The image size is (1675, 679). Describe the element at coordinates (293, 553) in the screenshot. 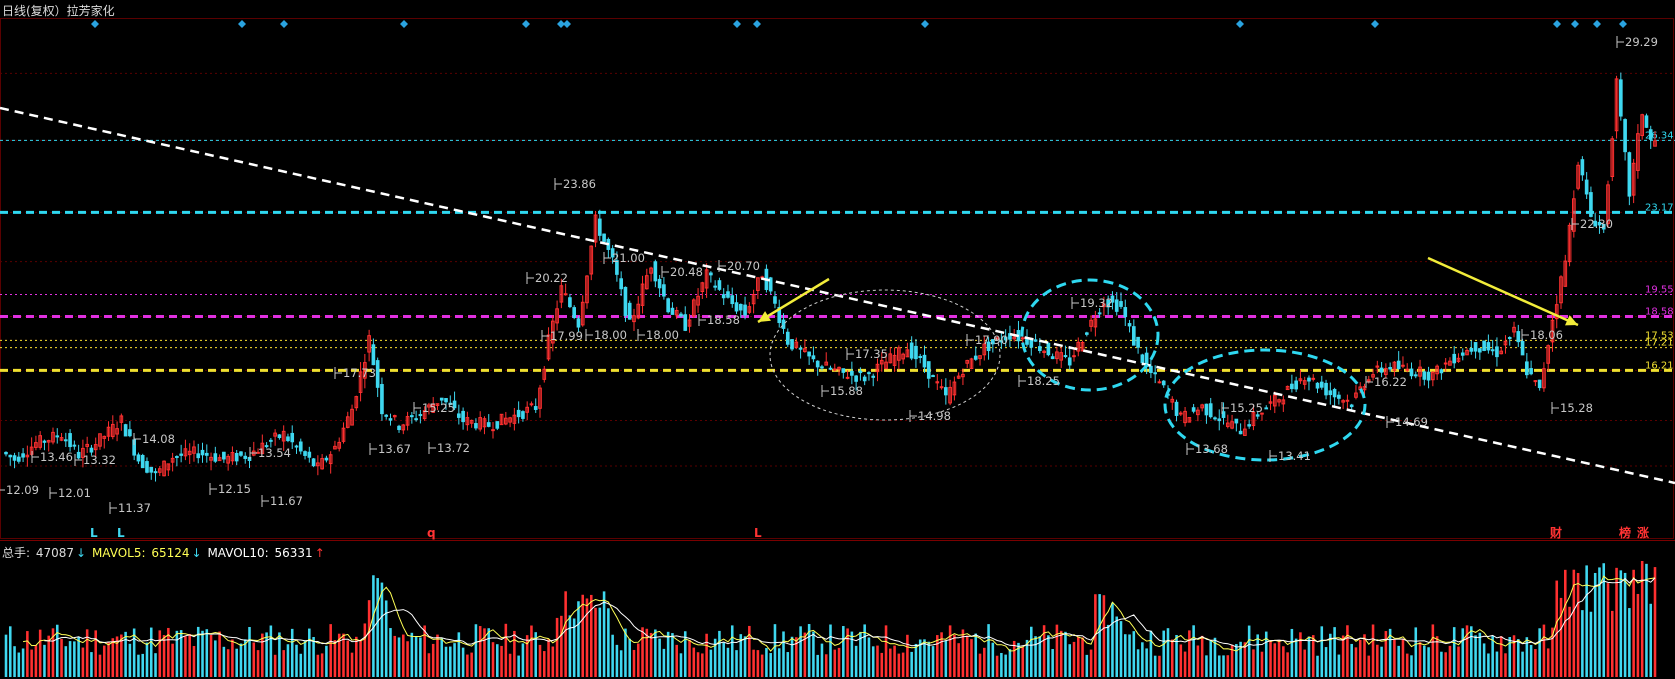

I see `mavol10-value: 56331` at that location.